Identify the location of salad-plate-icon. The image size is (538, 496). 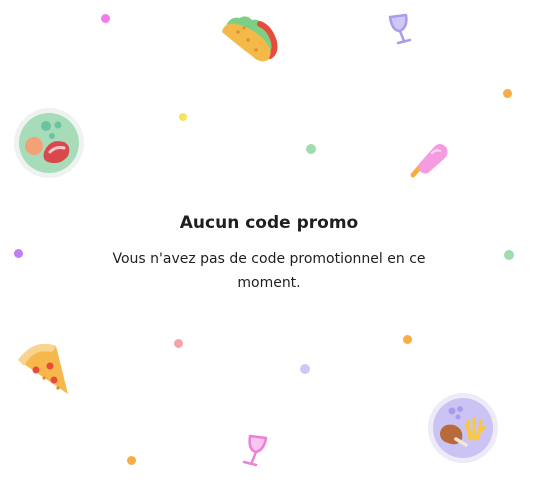
(49, 143).